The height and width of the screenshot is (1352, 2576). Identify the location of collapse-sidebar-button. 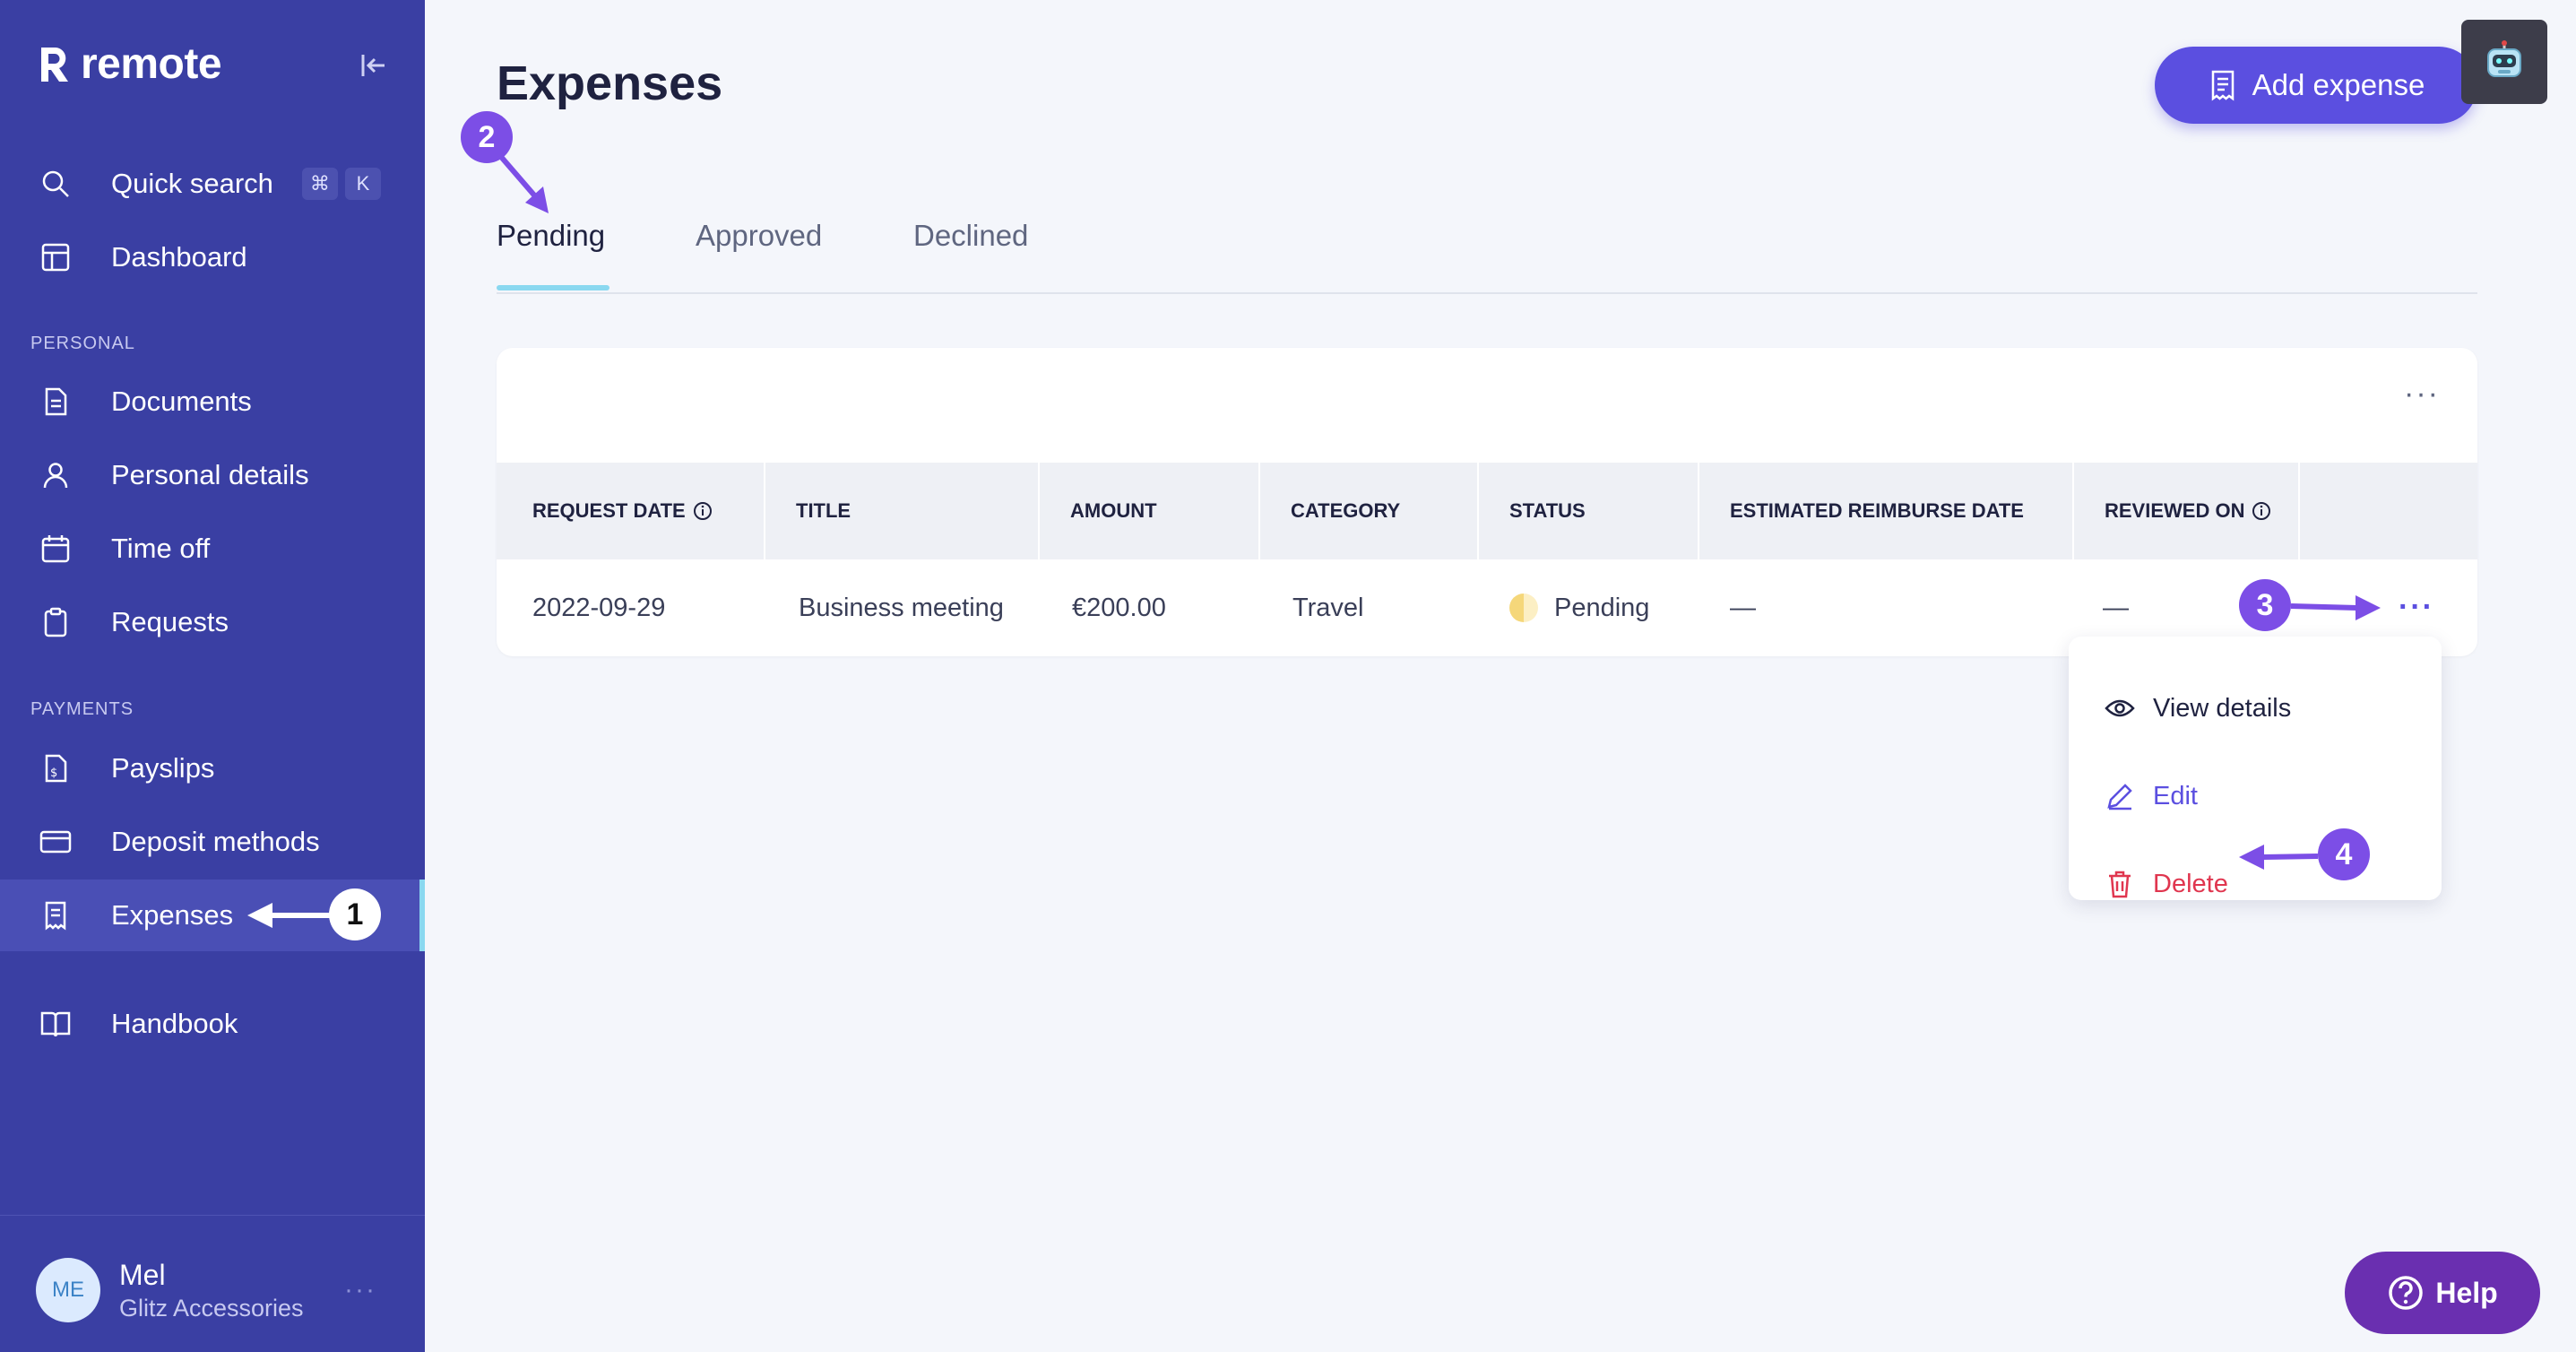
(373, 65).